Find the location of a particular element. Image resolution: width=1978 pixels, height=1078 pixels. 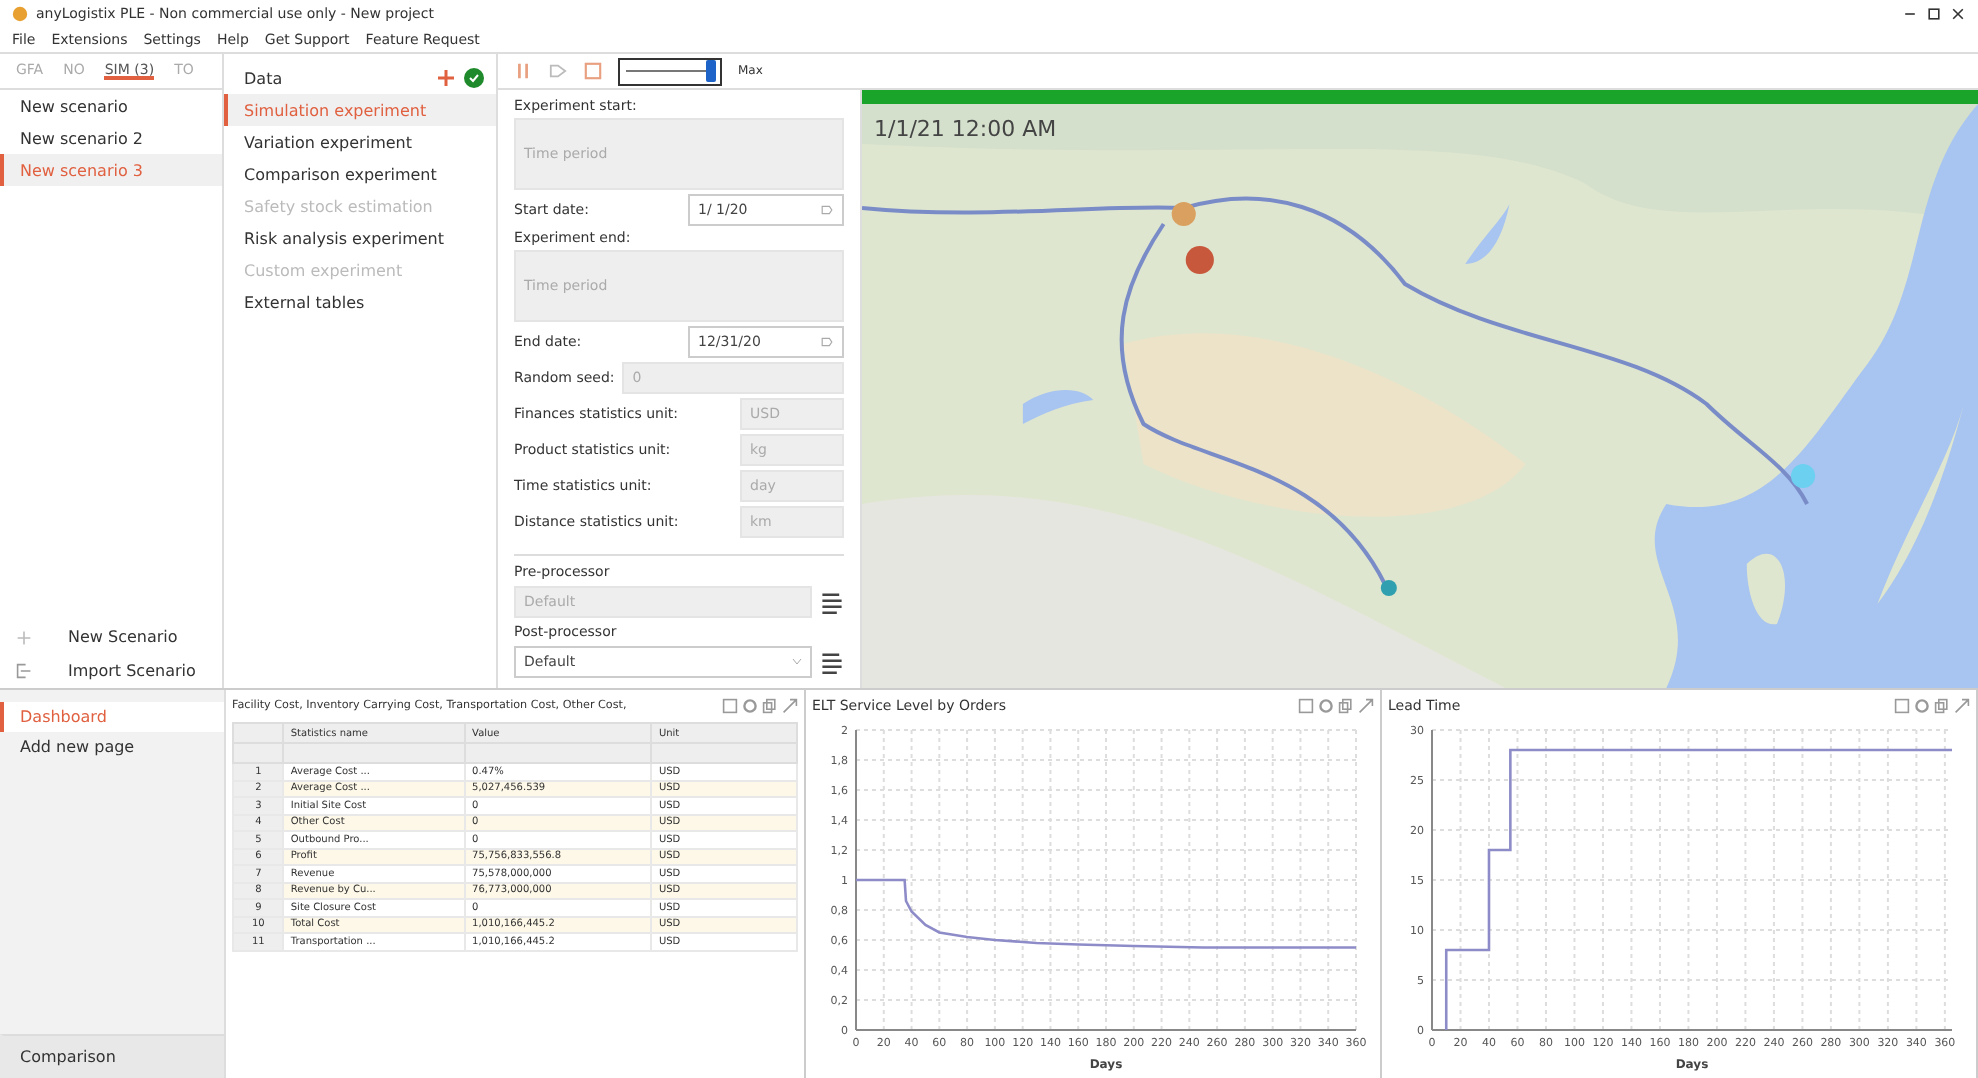

experiment-item: External tables is located at coordinates (360, 302).